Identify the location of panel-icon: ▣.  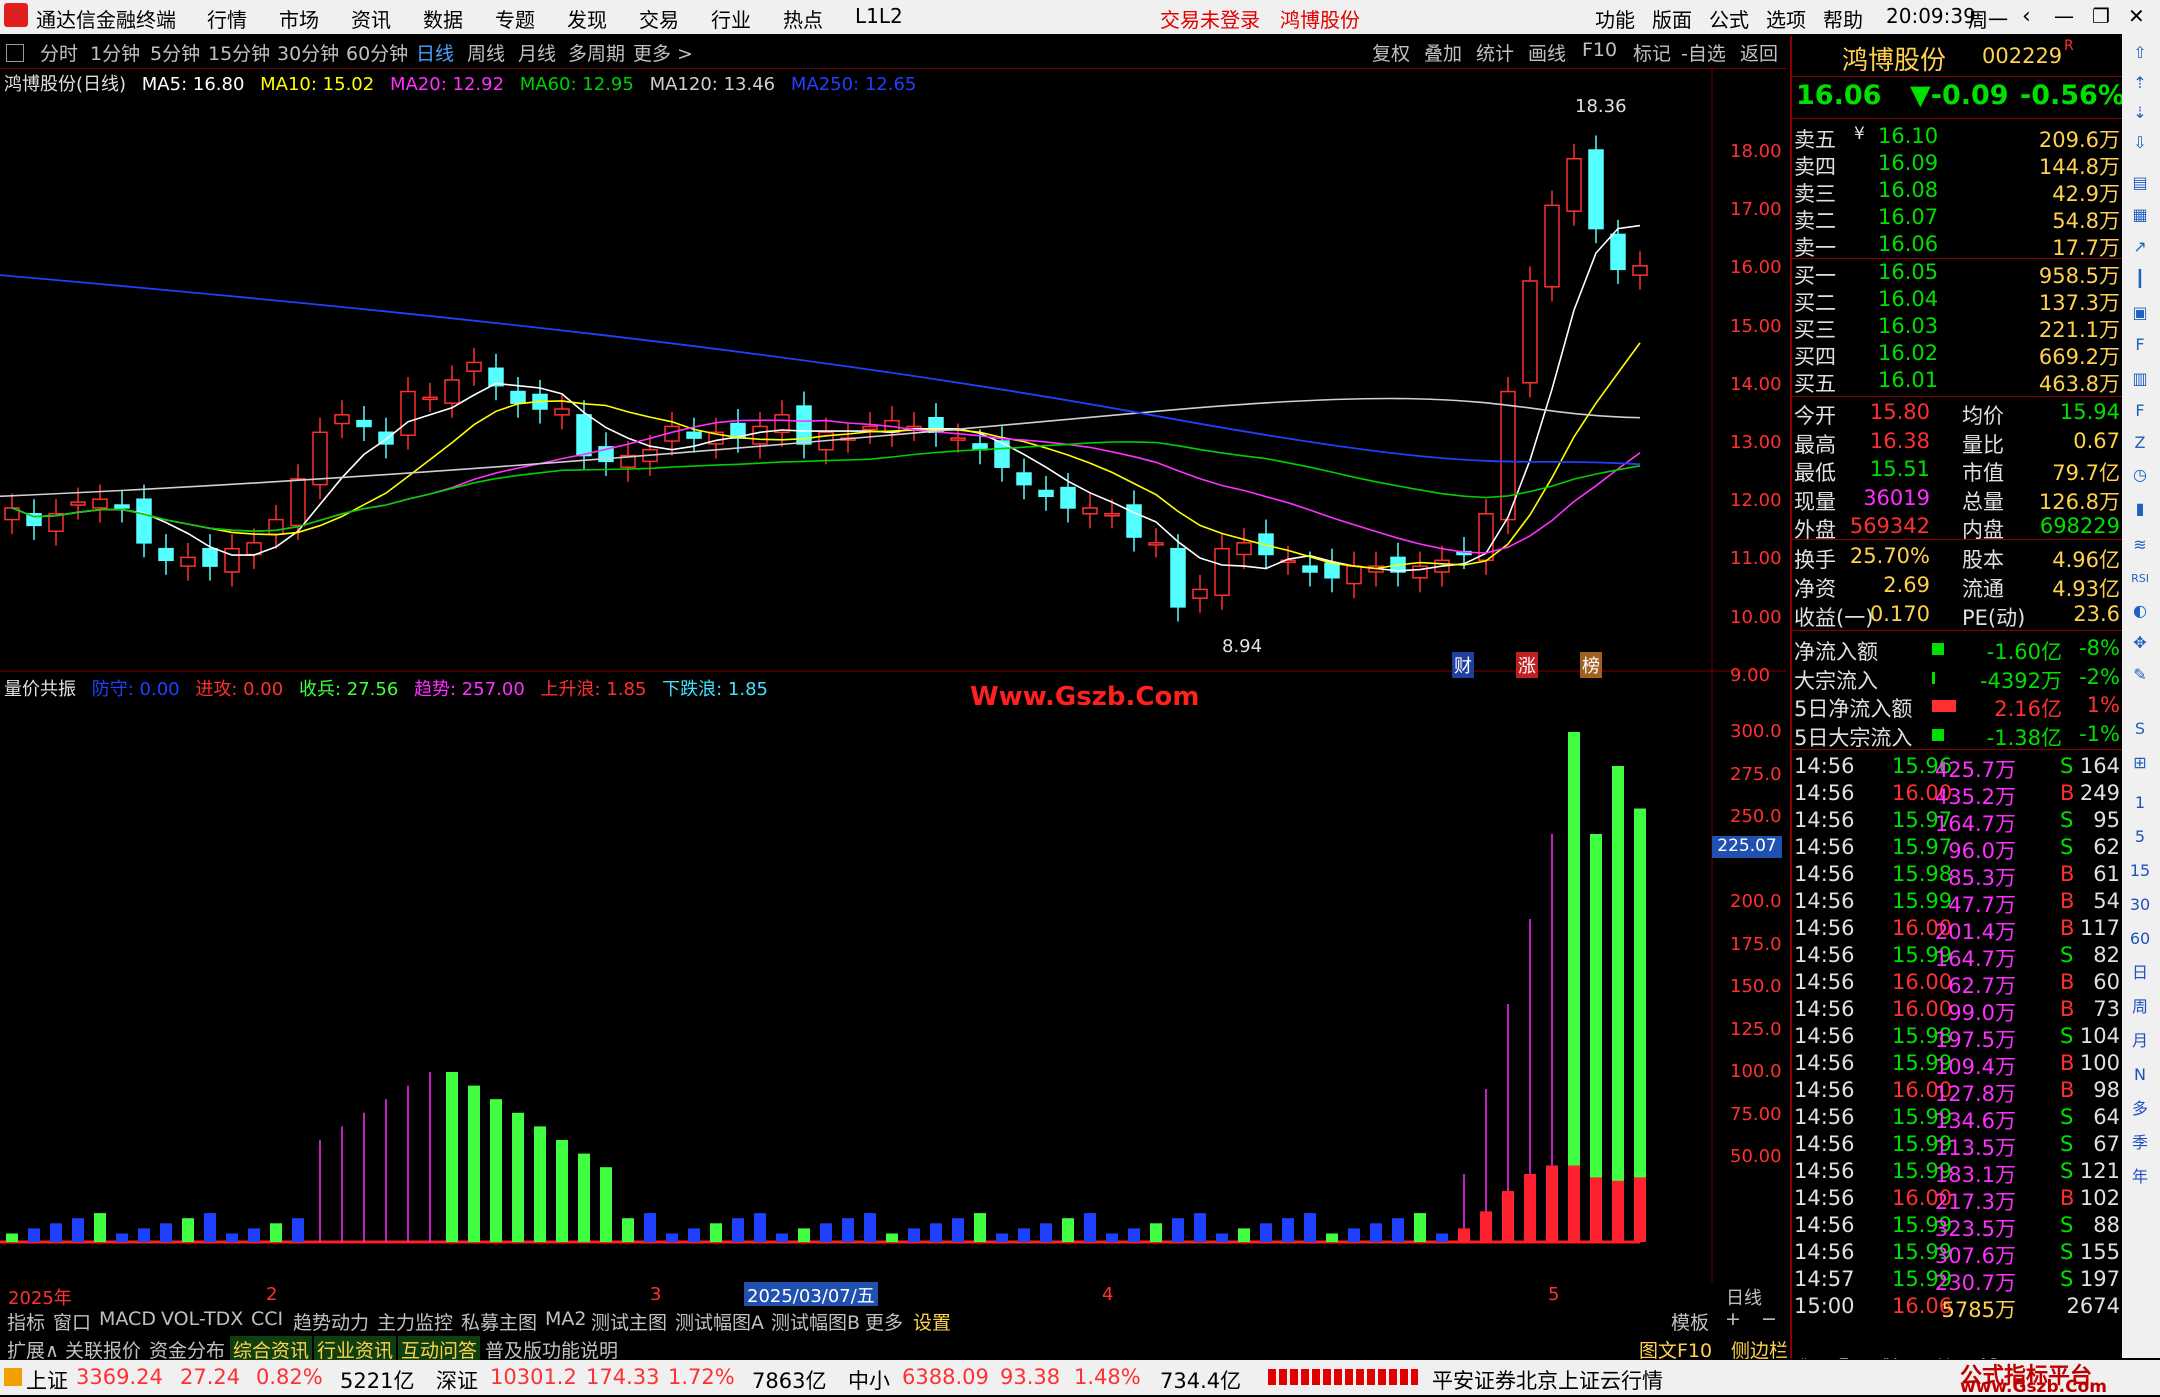
(2140, 313).